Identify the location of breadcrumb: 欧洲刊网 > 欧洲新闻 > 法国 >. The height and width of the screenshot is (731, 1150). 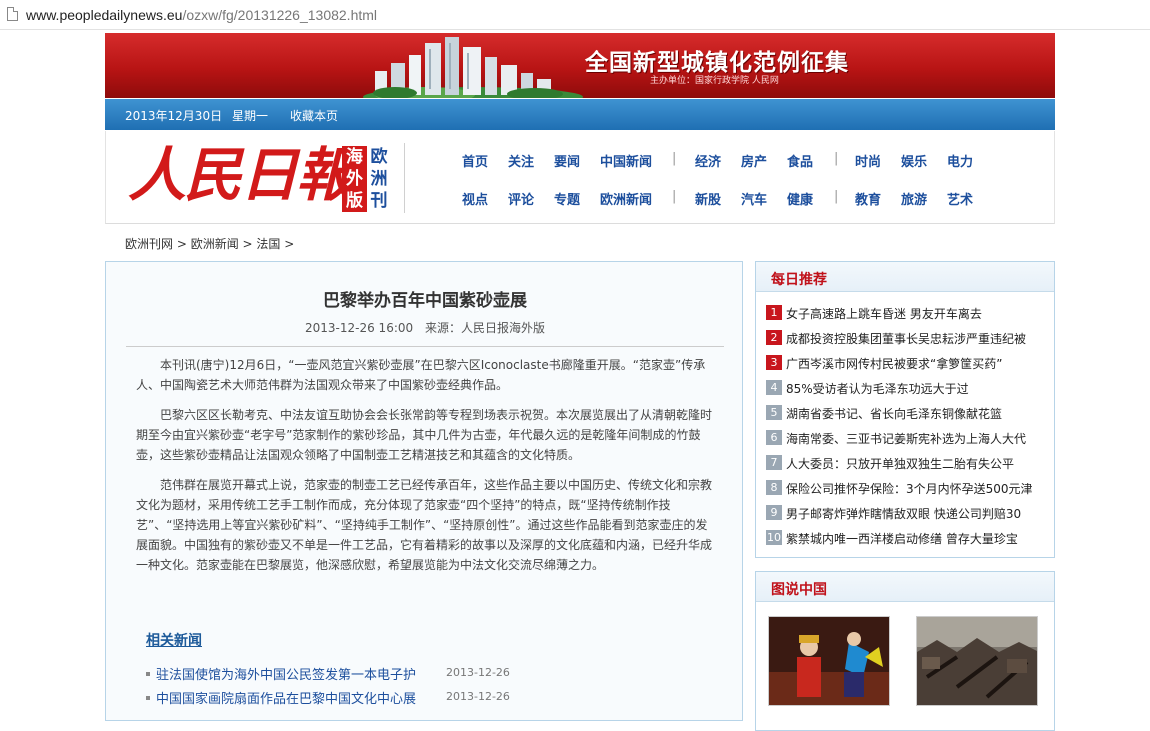
(209, 243).